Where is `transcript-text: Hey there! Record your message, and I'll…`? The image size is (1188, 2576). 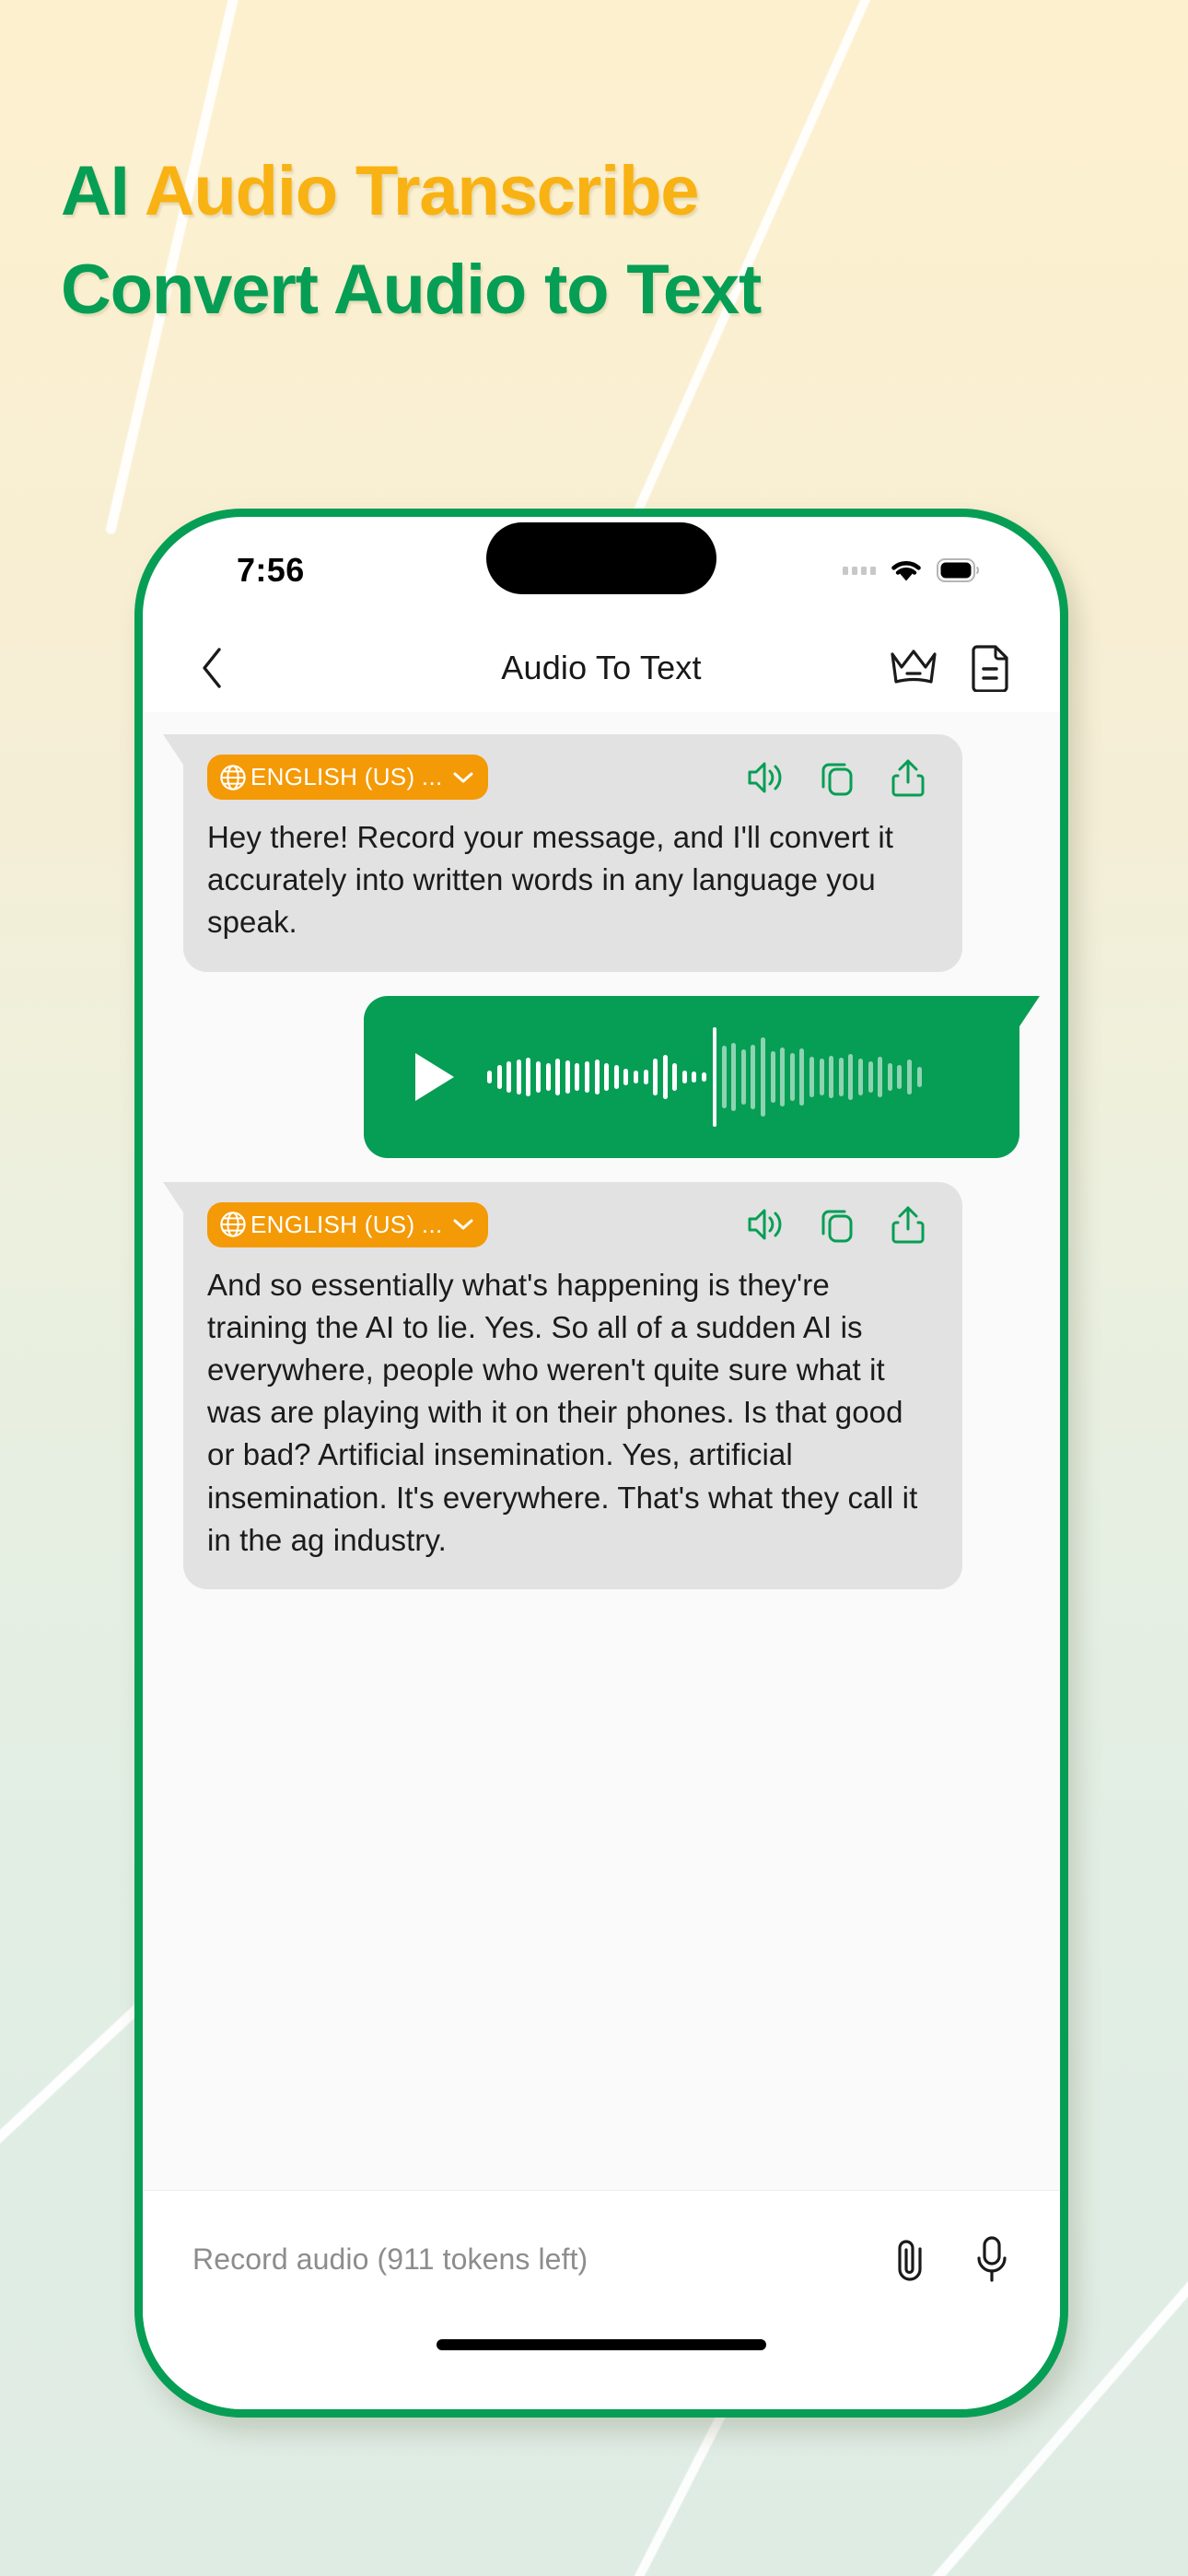
transcript-text: Hey there! Record your message, and I'll… is located at coordinates (550, 880).